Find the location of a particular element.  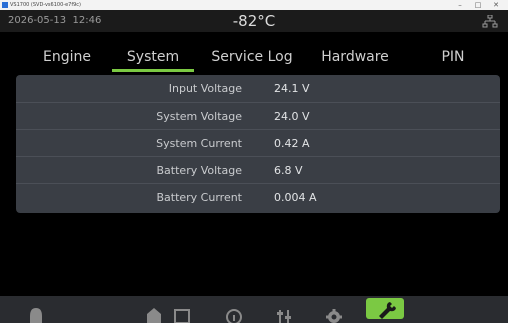

tab-label: Service Log is located at coordinates (252, 57).